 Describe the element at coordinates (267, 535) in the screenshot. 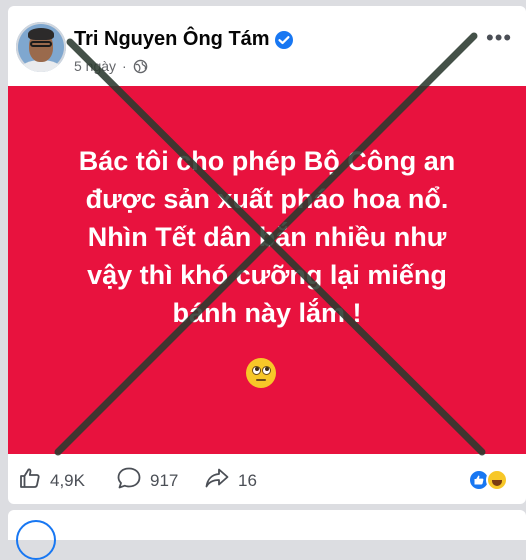

I see `next-post-card` at that location.